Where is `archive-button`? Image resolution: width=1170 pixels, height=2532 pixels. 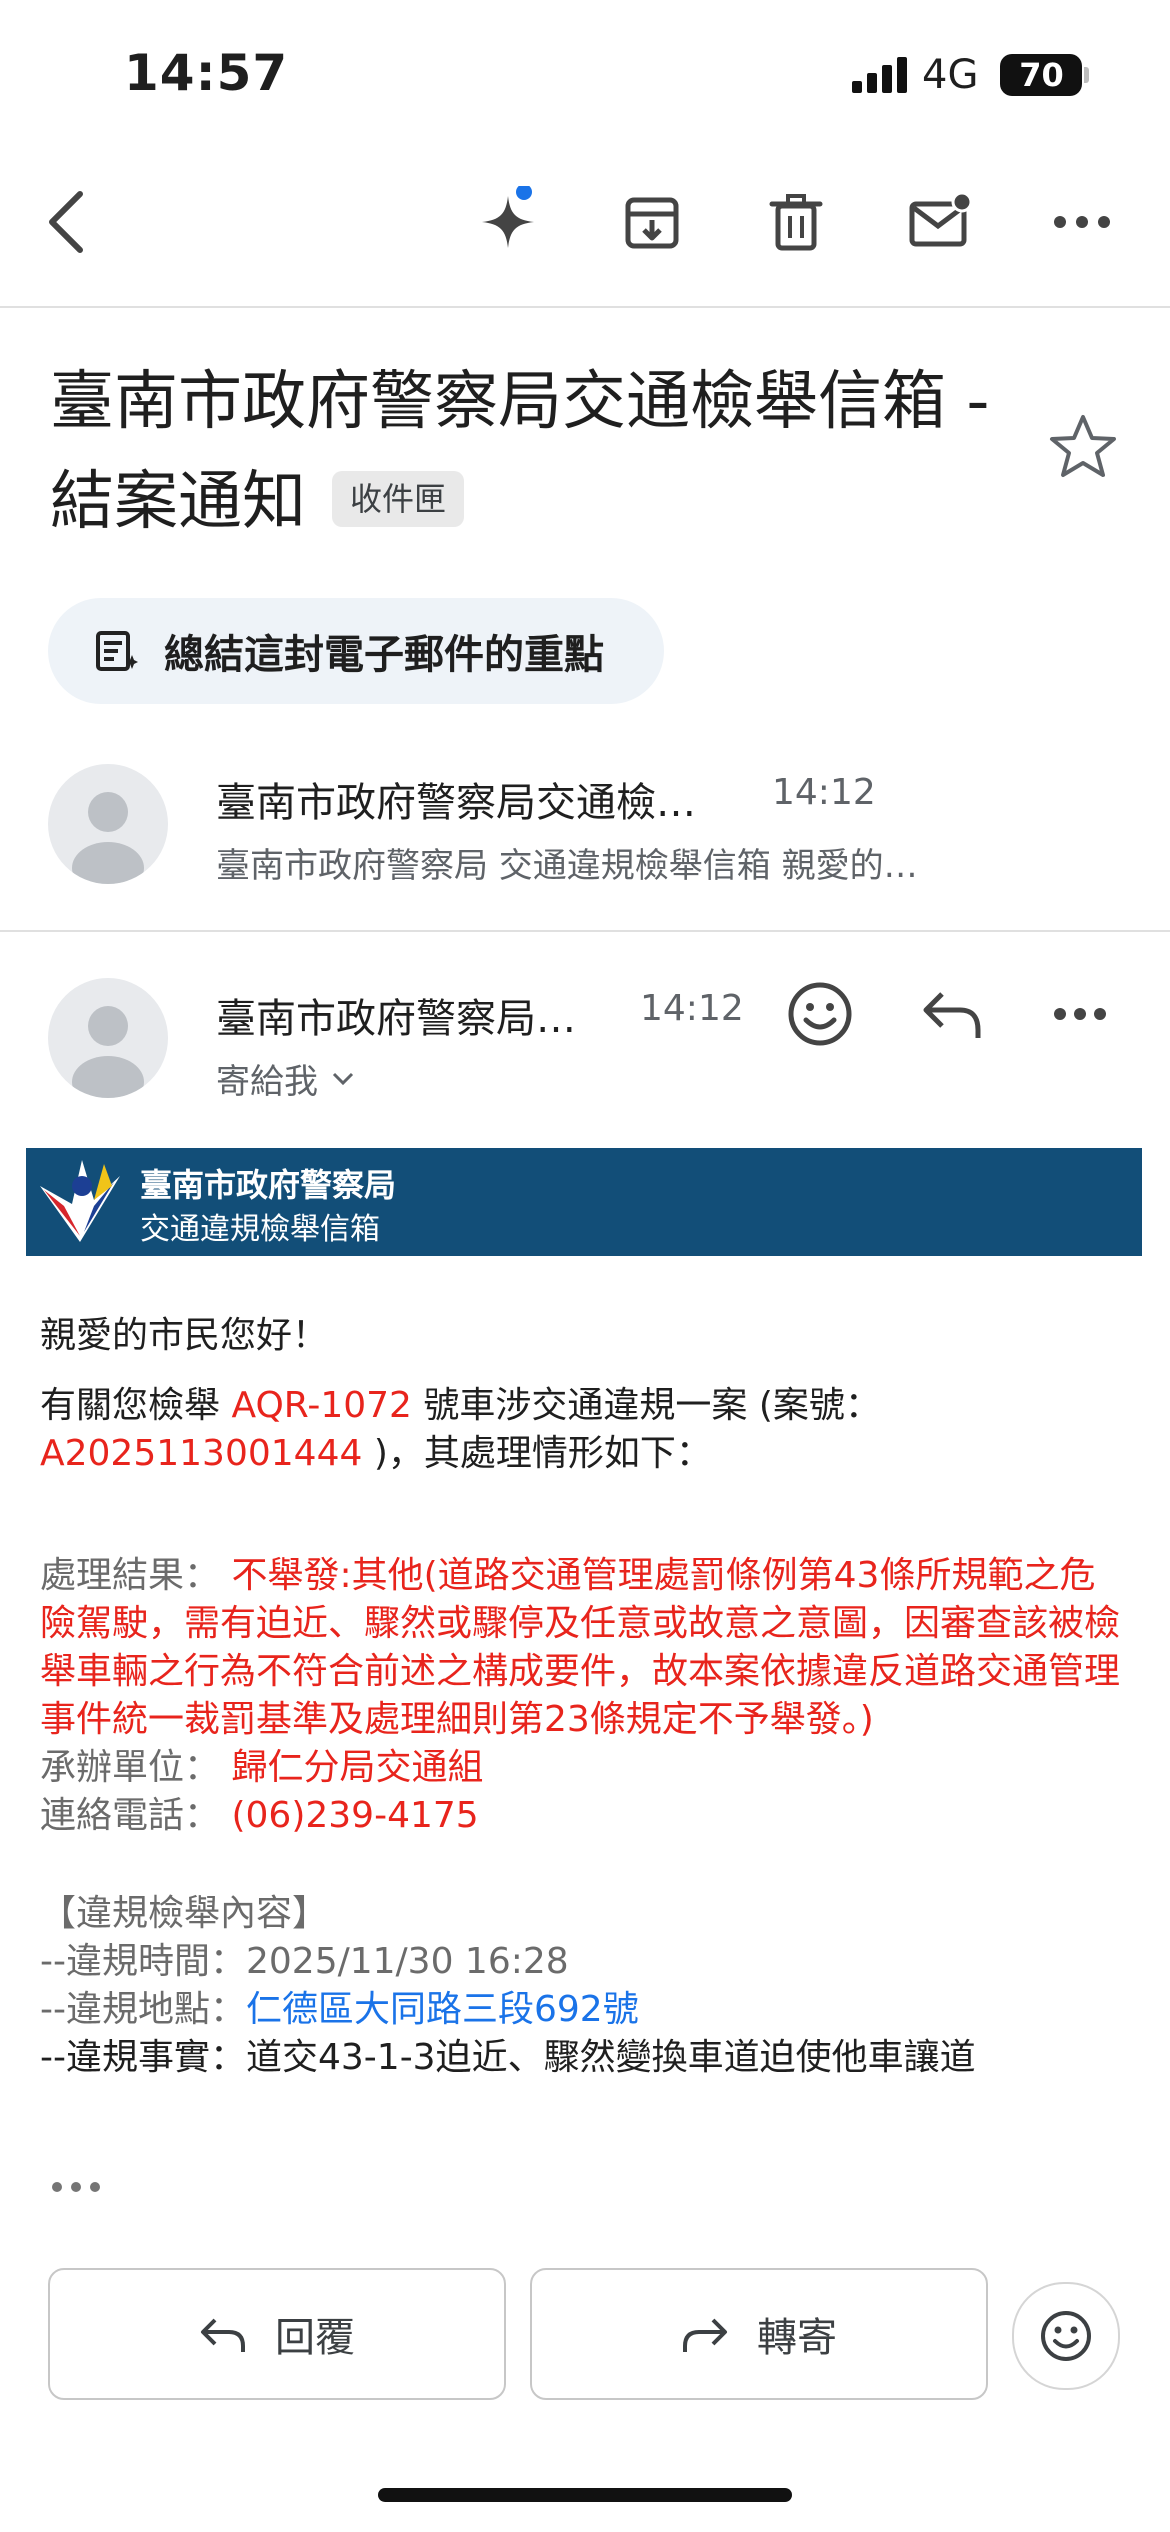 archive-button is located at coordinates (652, 222).